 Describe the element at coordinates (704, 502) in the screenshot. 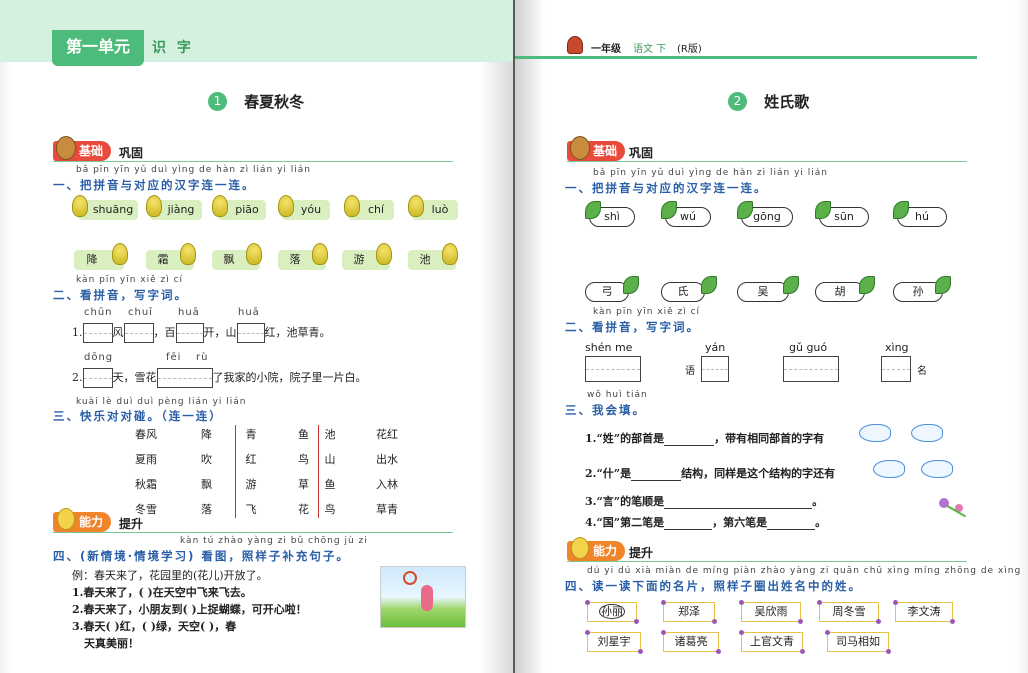

I see `q3-line3: 3.“言”的笔顺是。` at that location.